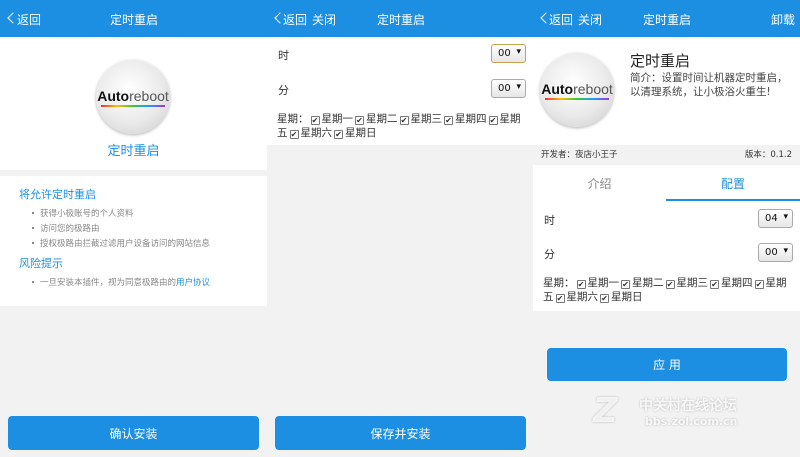 The height and width of the screenshot is (457, 800). I want to click on header: 返回 关闭 定时重启 卸载, so click(666, 18).